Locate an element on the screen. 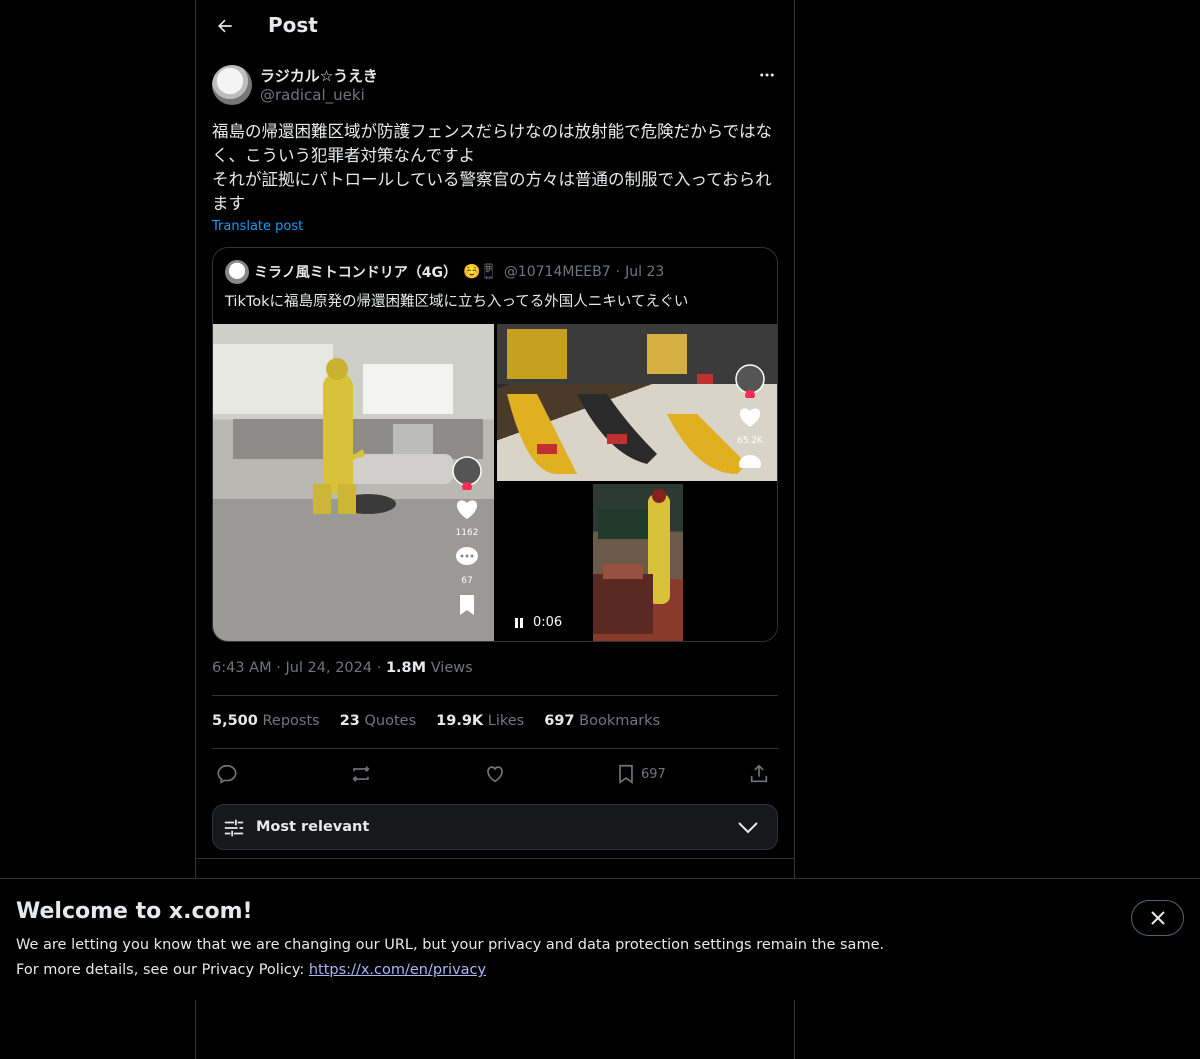 The width and height of the screenshot is (1200, 1059). comment-count-1: 67 is located at coordinates (467, 581).